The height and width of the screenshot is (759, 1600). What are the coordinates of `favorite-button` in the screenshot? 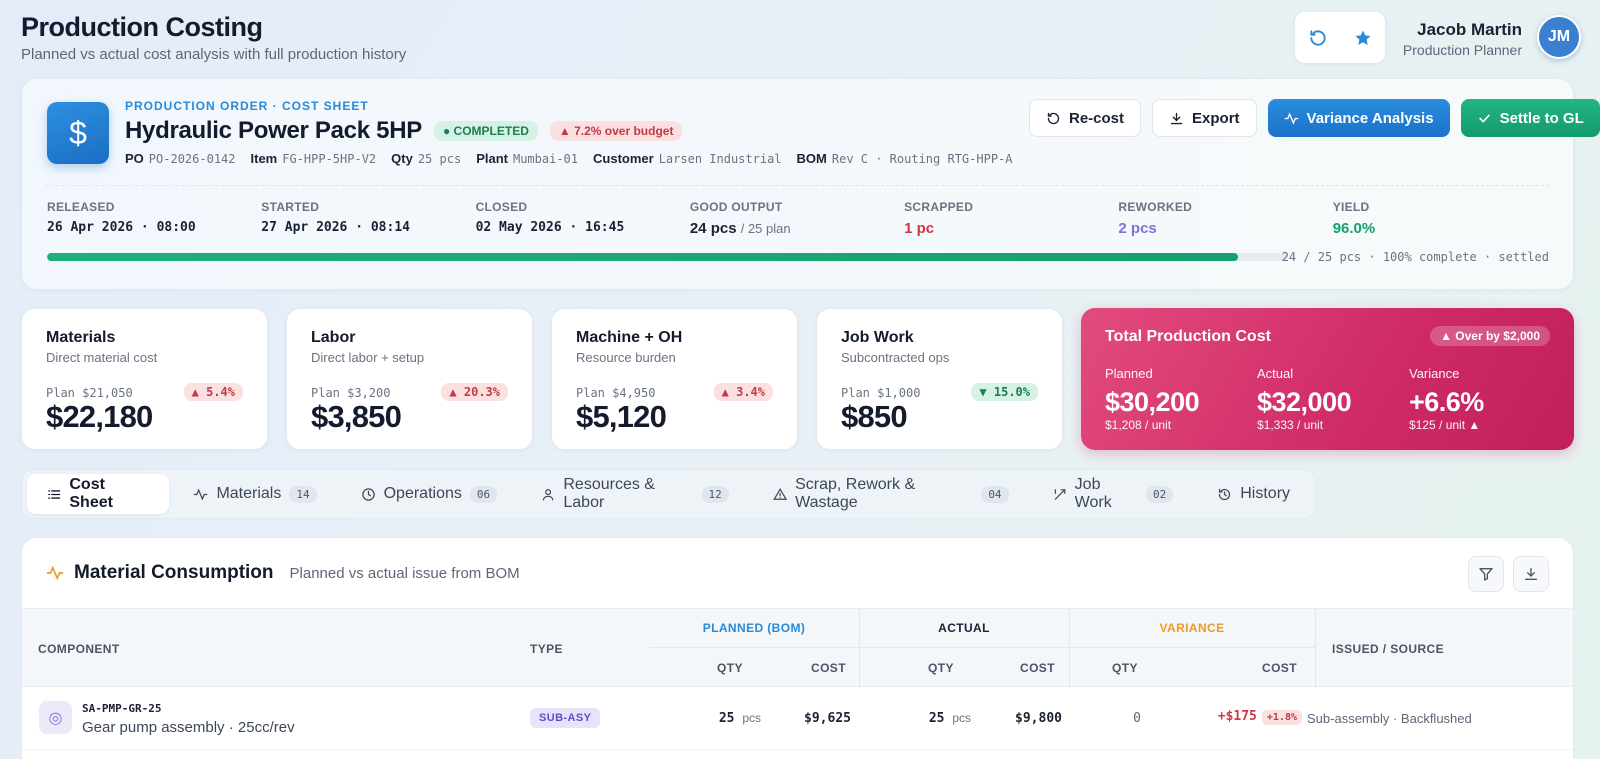 It's located at (1363, 38).